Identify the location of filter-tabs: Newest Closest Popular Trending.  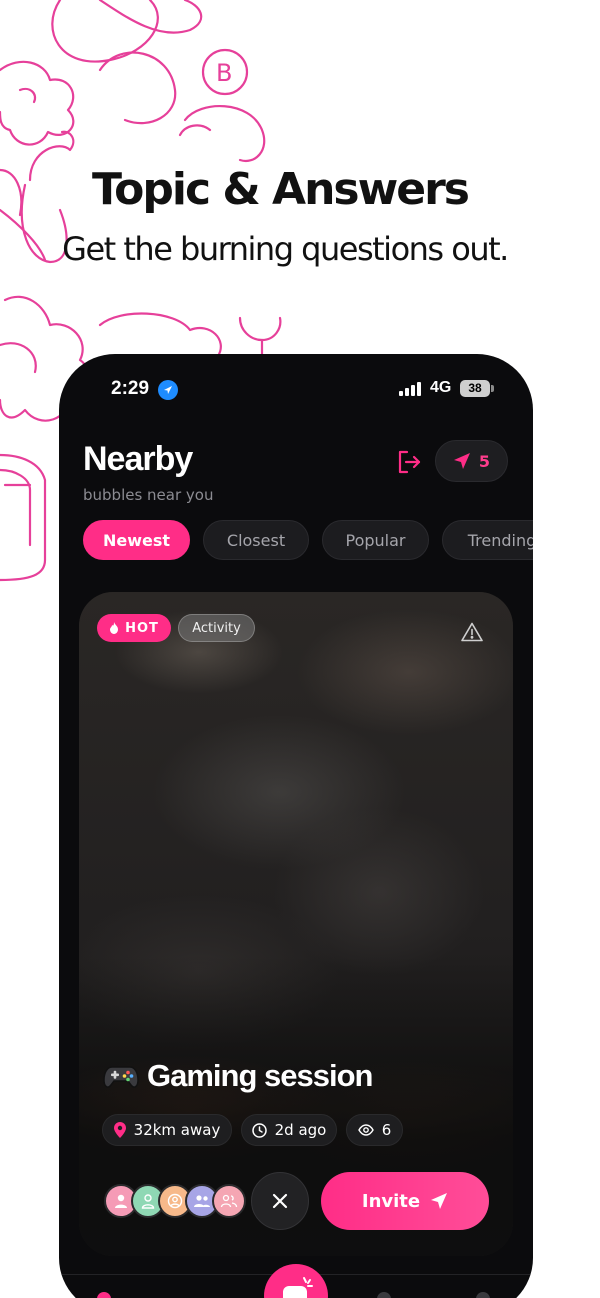
(308, 541).